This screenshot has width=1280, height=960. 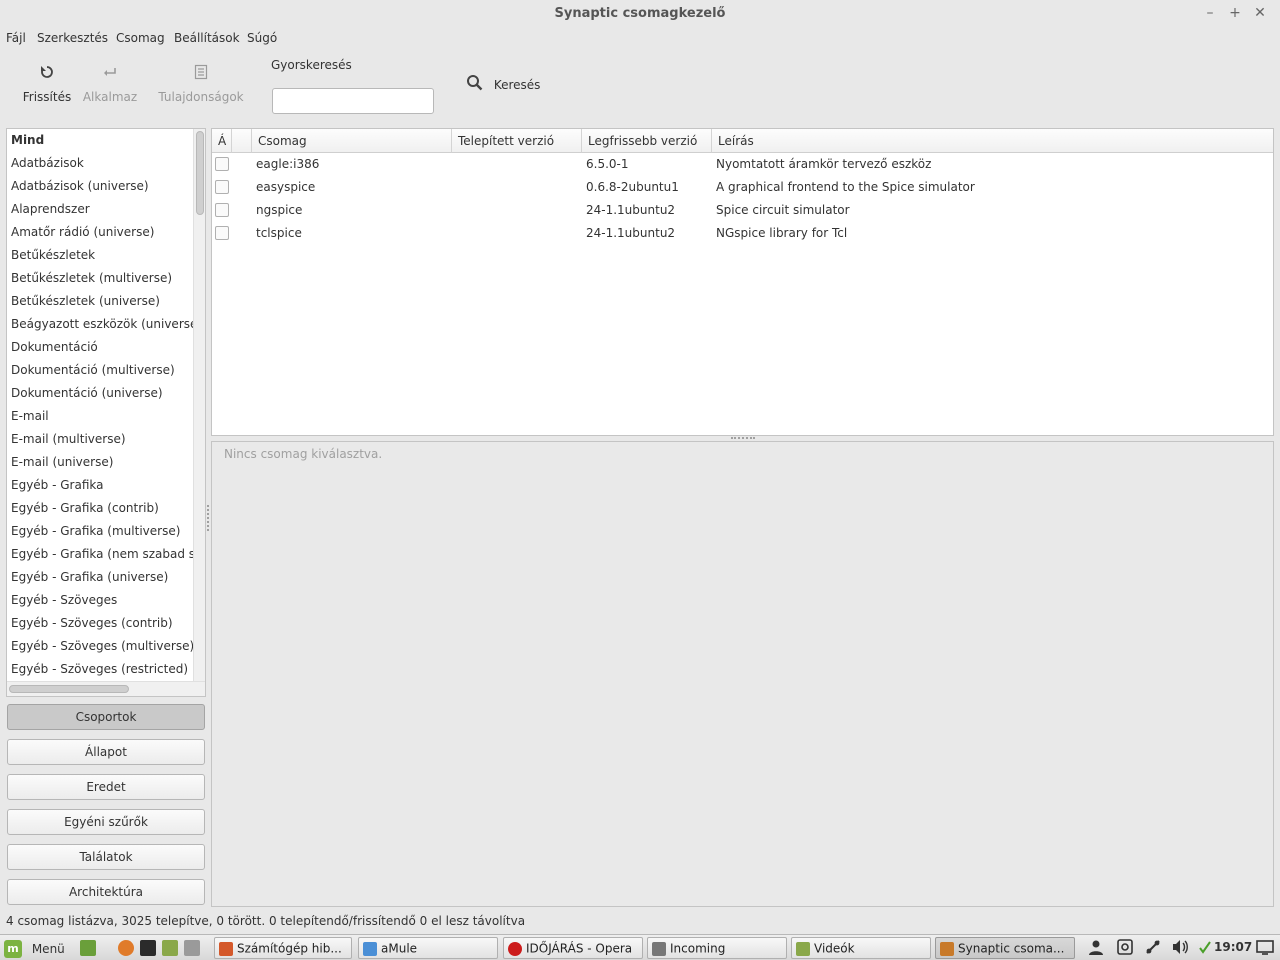 I want to click on section-vertical-scrollbar, so click(x=199, y=405).